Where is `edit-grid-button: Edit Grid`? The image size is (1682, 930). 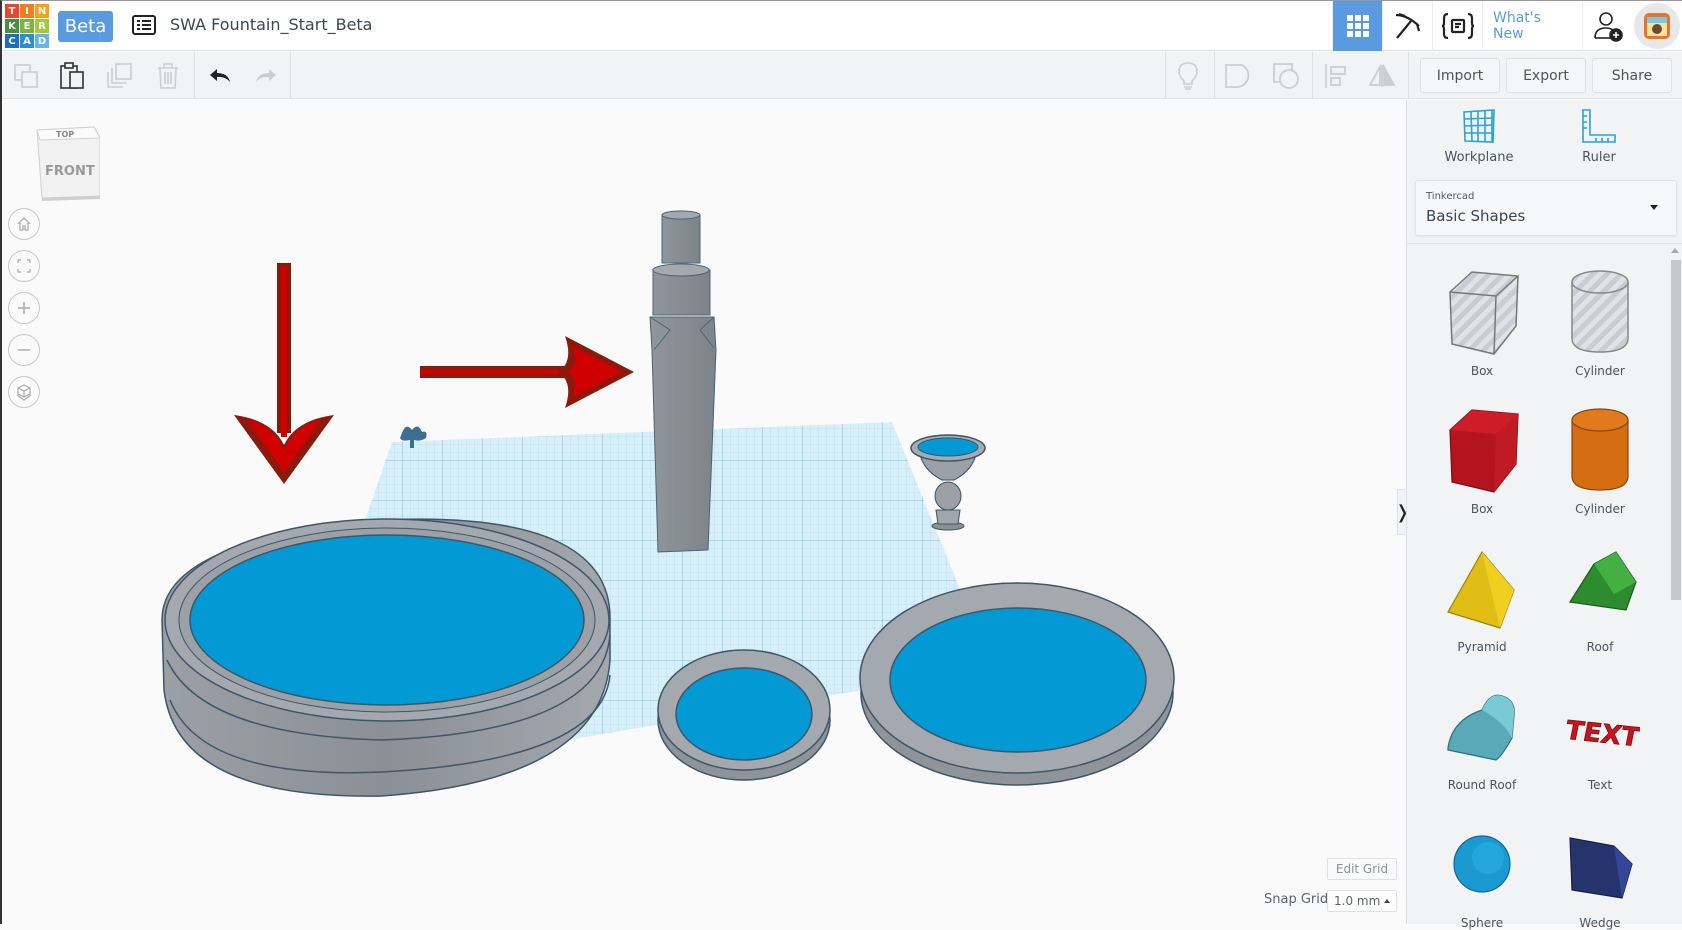
edit-grid-button: Edit Grid is located at coordinates (1362, 869).